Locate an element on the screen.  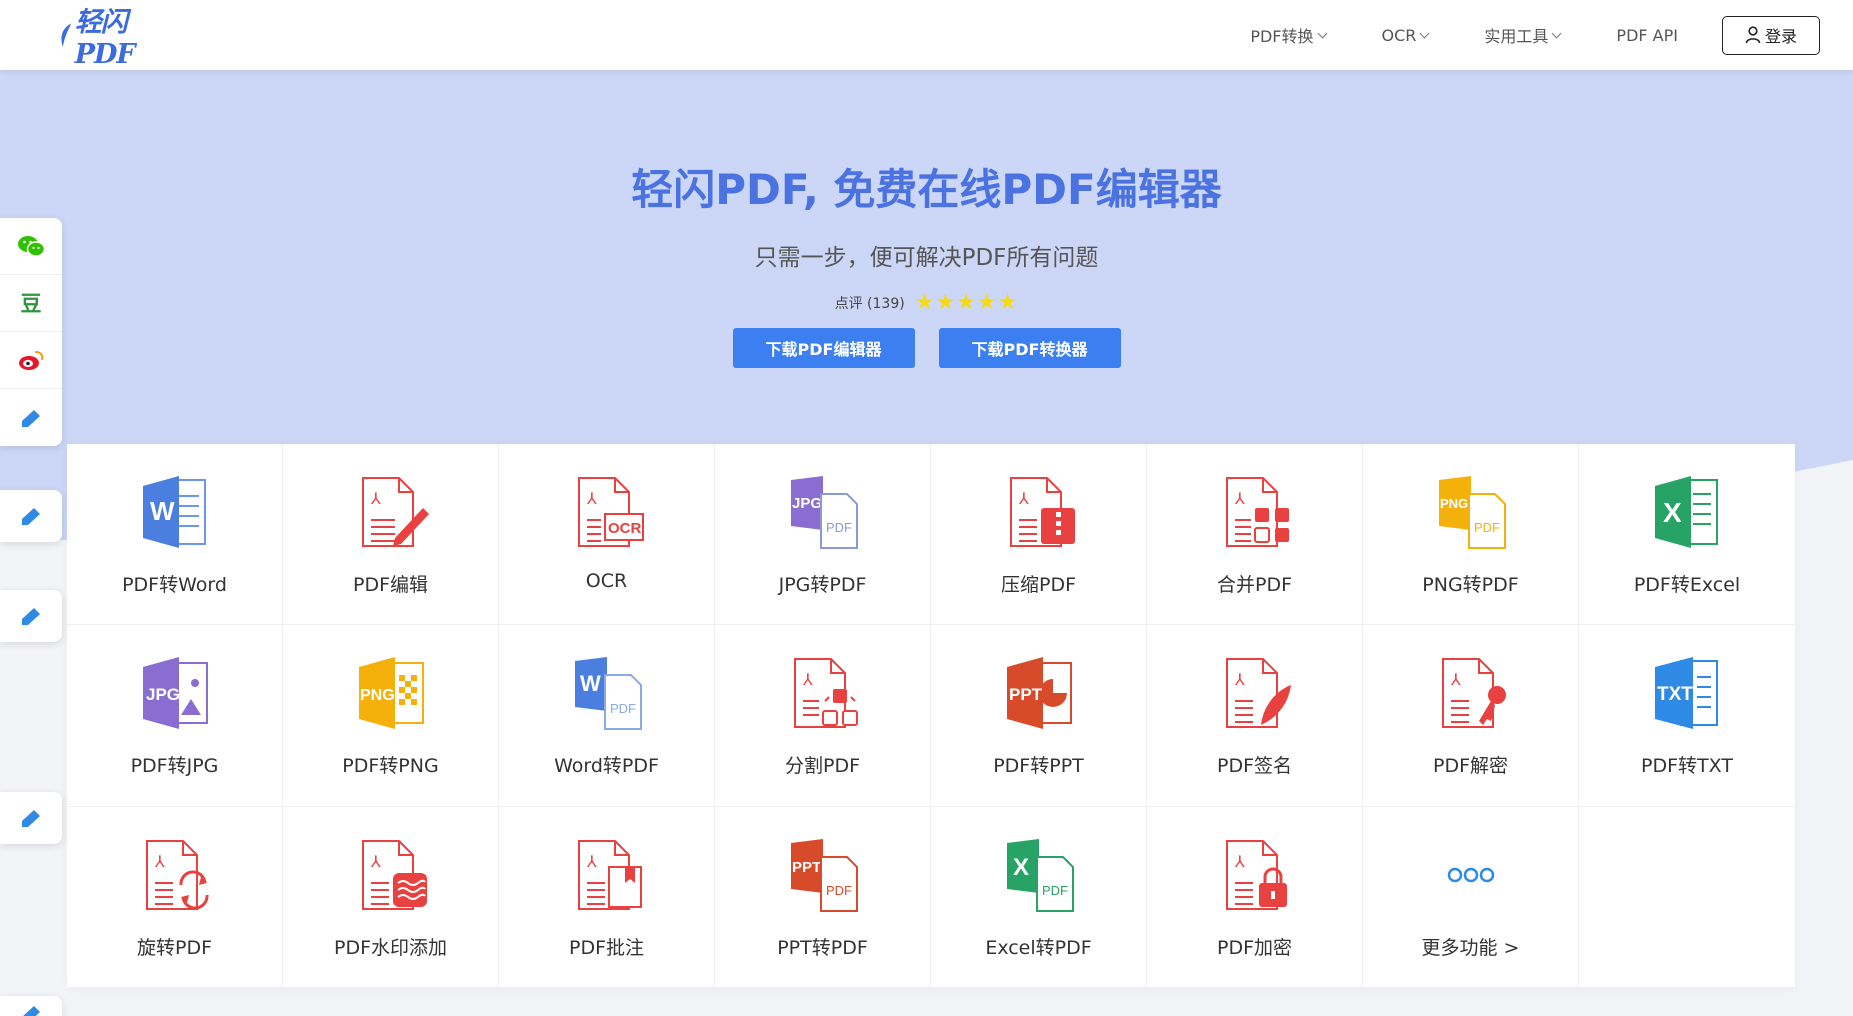
tool-pdf-to-txt: TXT PDF转TXT is located at coordinates (1687, 716).